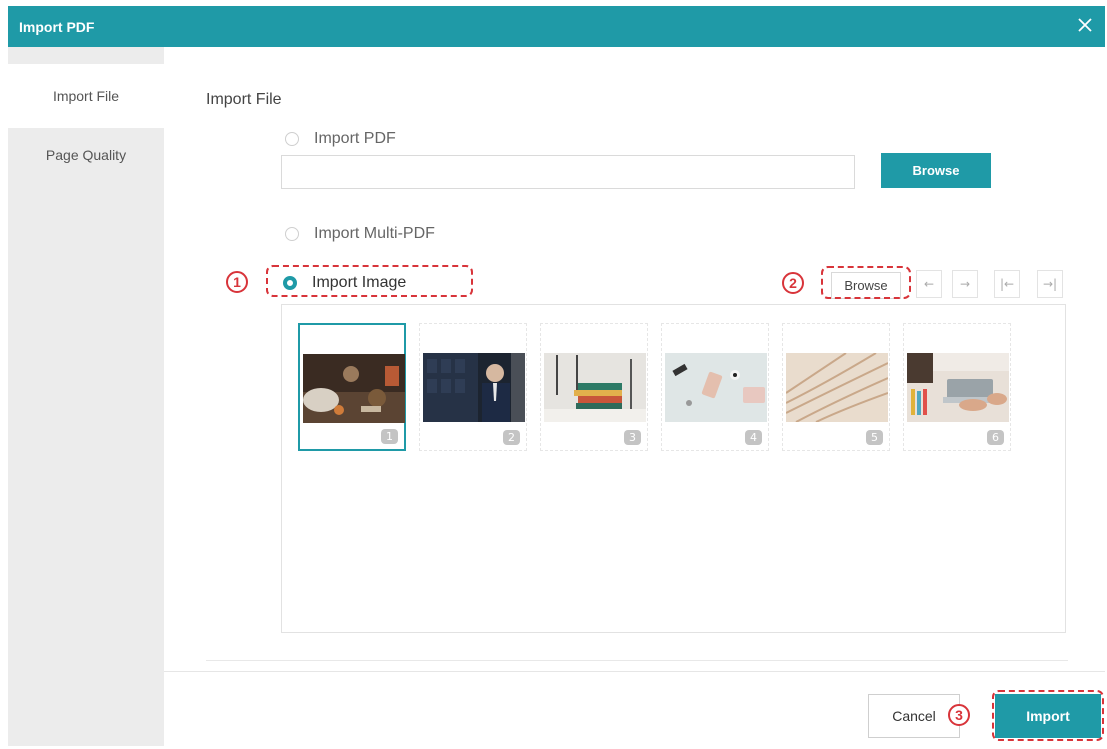 The width and height of the screenshot is (1107, 749). I want to click on image-thumbnail: 1, so click(352, 387).